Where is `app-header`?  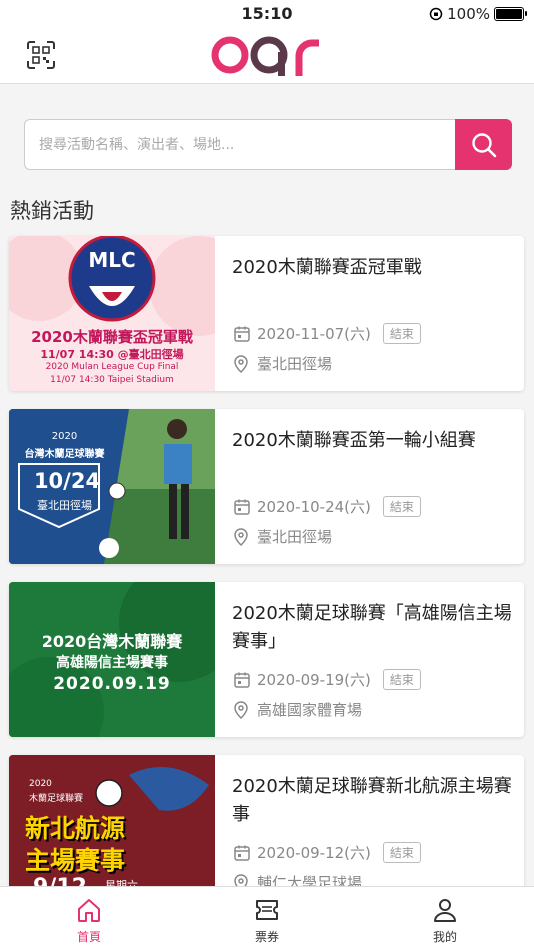
app-header is located at coordinates (267, 56).